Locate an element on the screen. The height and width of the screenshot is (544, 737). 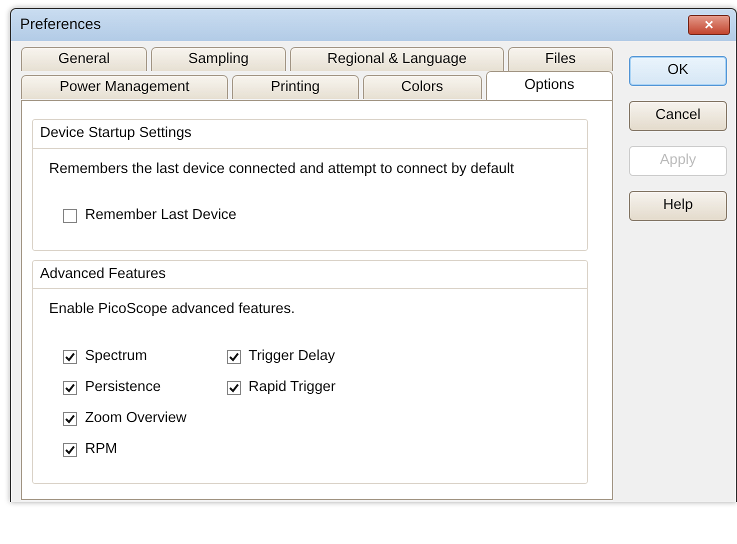
tab: Sampling is located at coordinates (218, 59).